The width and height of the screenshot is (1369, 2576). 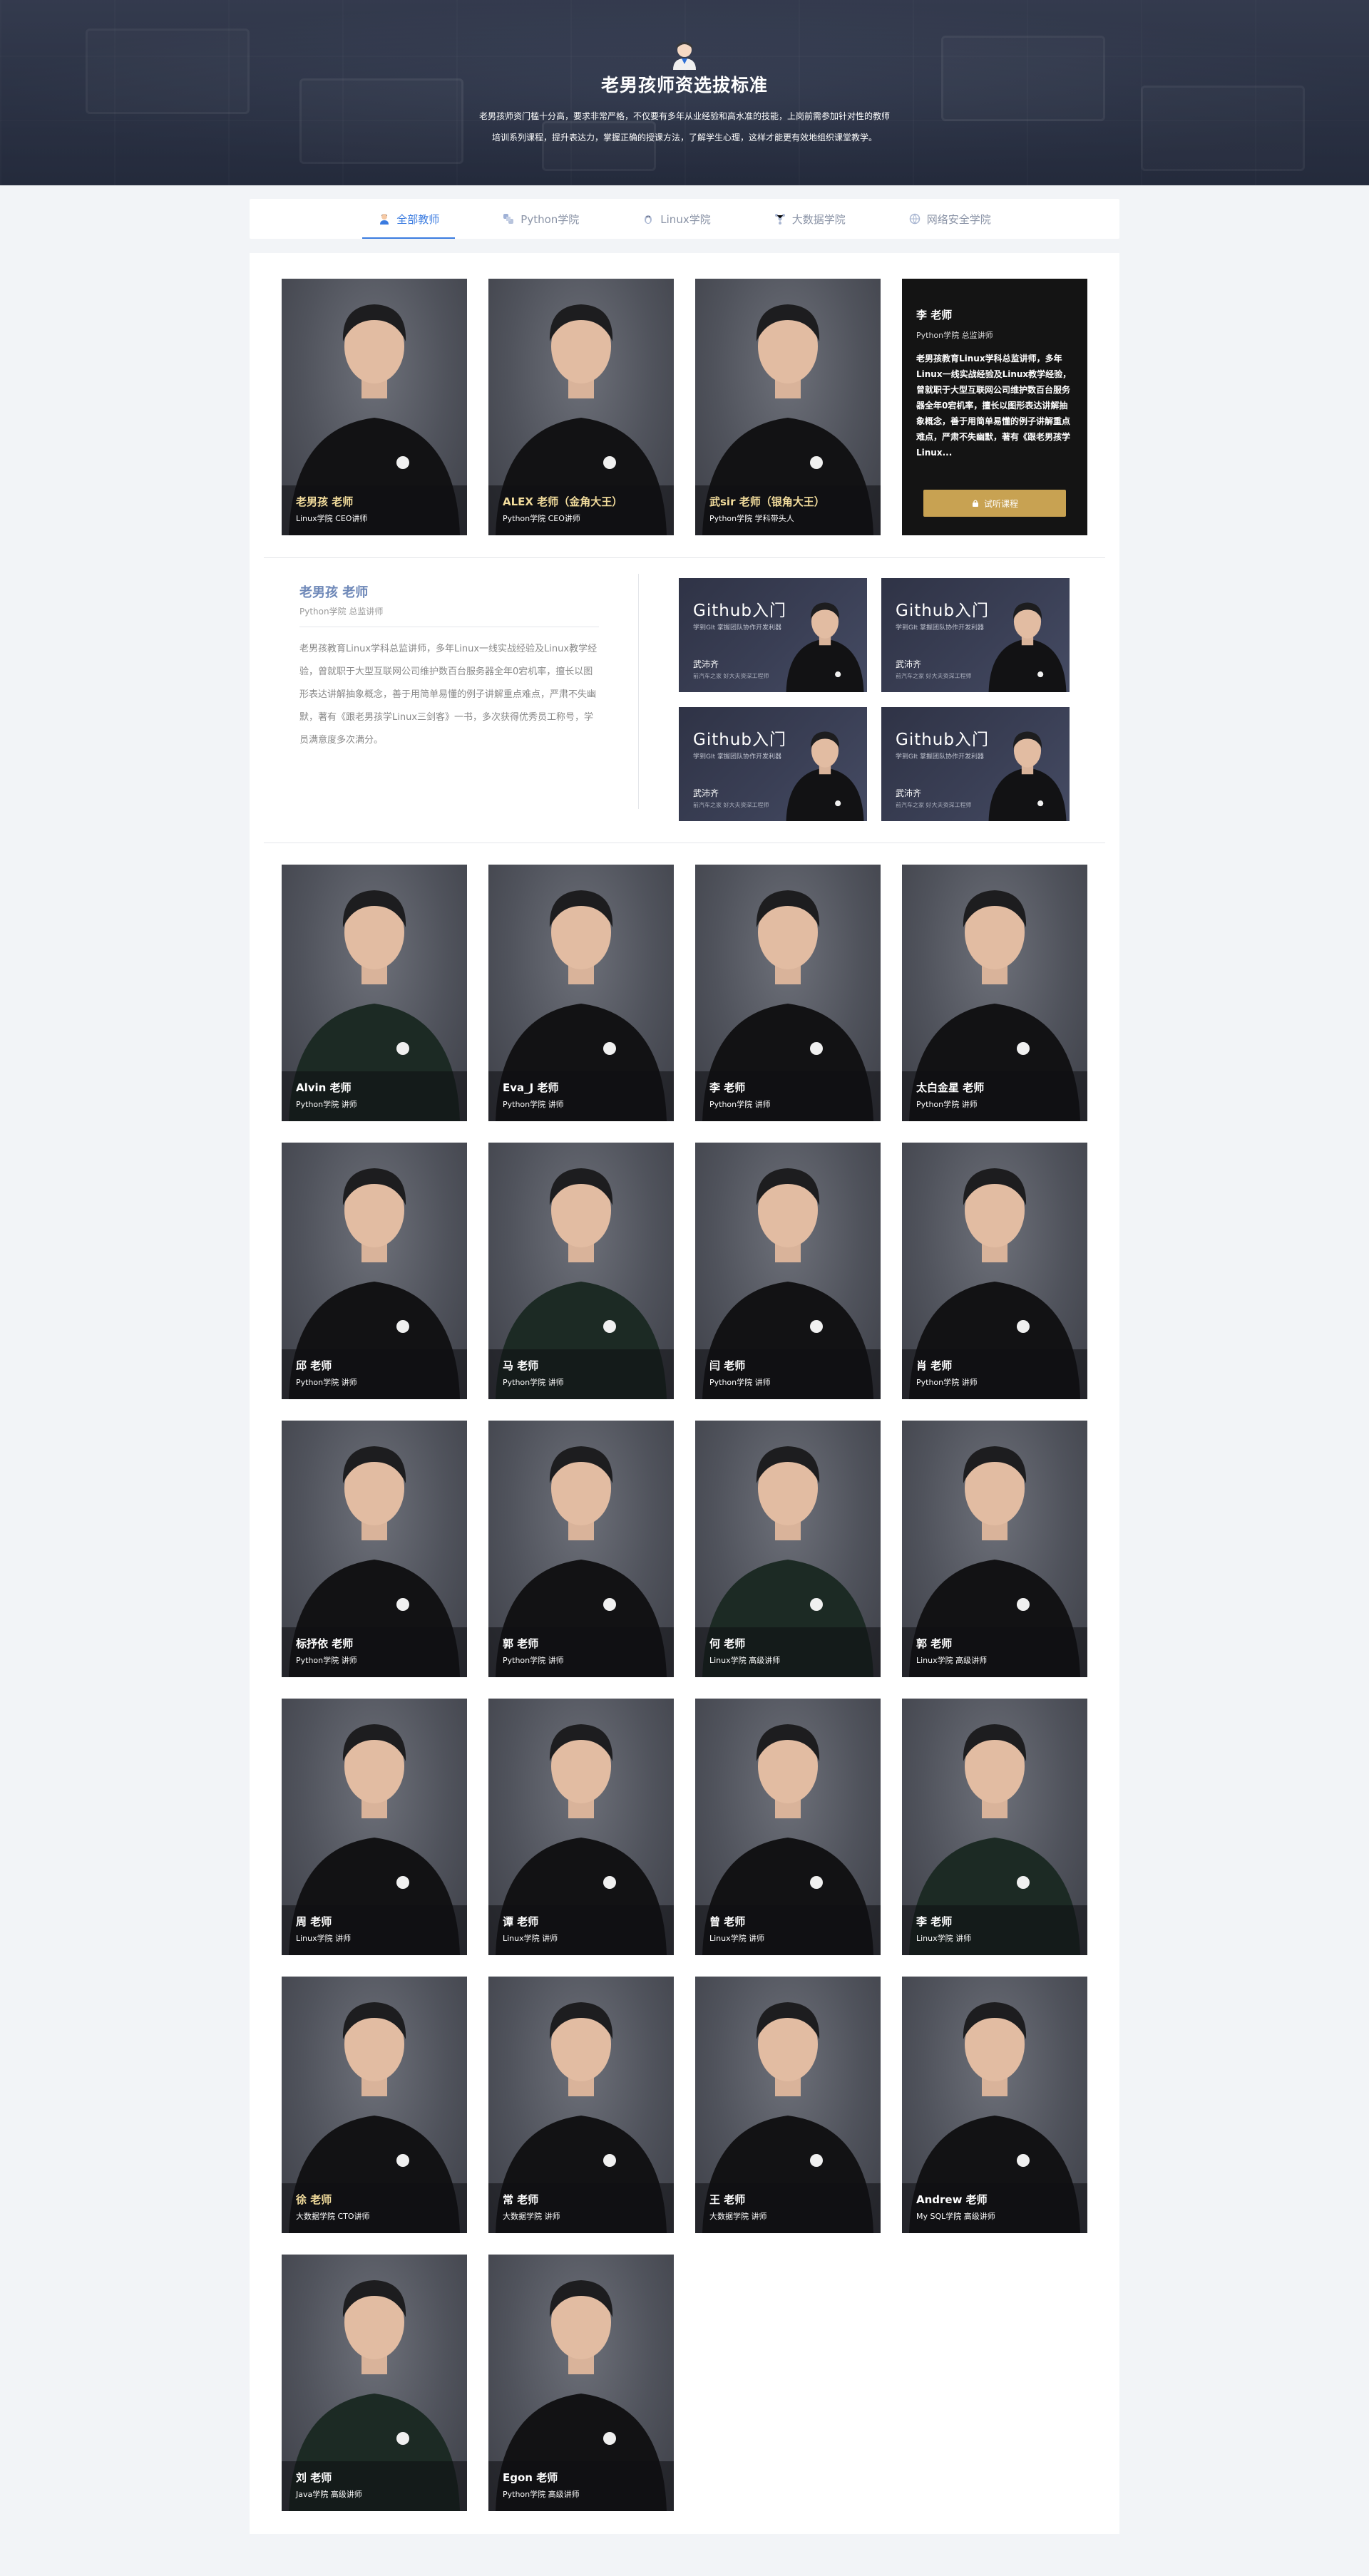 I want to click on teacher-name: 王 老师, so click(x=727, y=2199).